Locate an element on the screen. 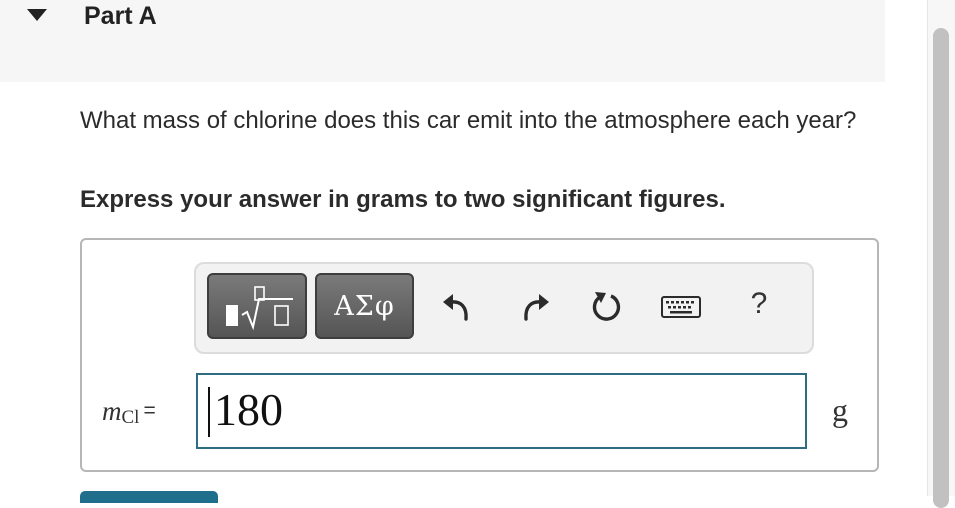 This screenshot has width=955, height=508. keyboard-icon is located at coordinates (681, 307).